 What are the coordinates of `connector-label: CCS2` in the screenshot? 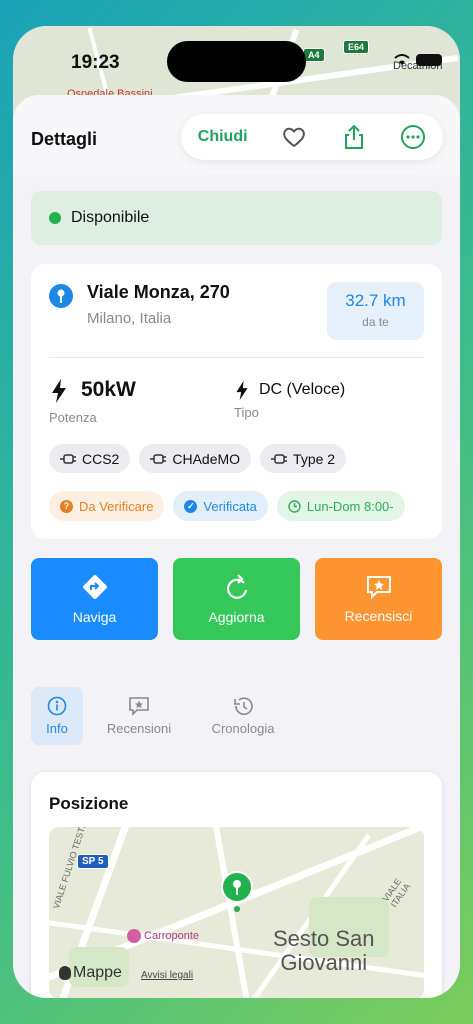 It's located at (101, 458).